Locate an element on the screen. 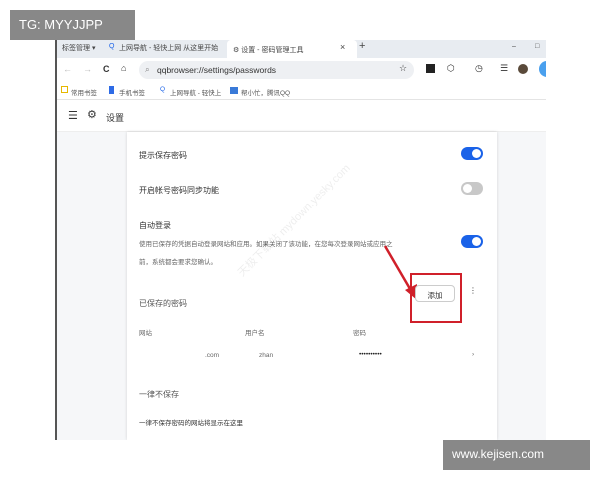 The width and height of the screenshot is (600, 480). avatar is located at coordinates (523, 69).